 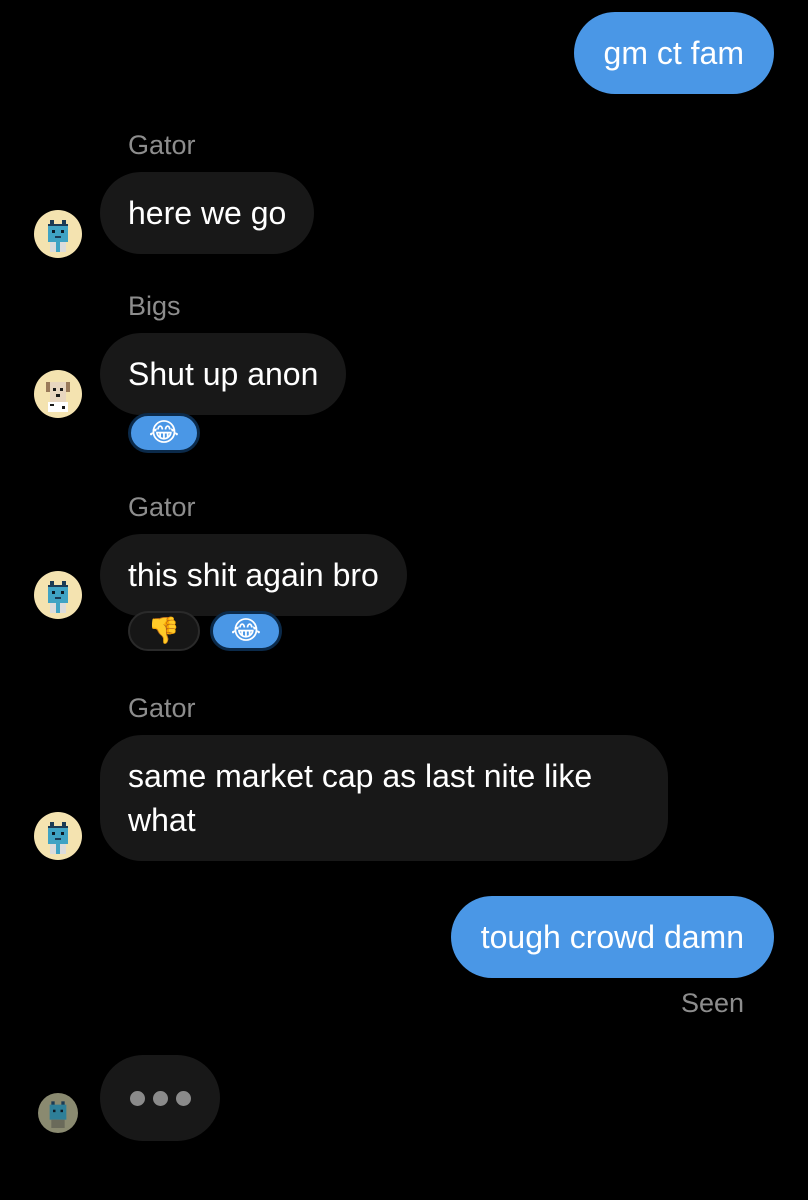 I want to click on incoming-message-bubble: Shut up anon, so click(x=223, y=374).